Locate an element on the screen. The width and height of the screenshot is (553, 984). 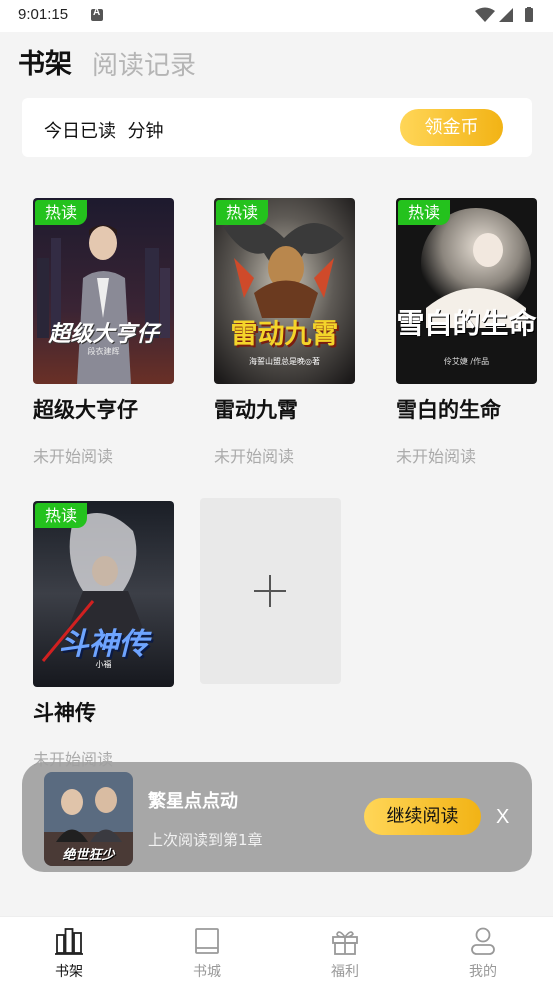
nav-item-welfare: 福利 is located at coordinates (345, 950).